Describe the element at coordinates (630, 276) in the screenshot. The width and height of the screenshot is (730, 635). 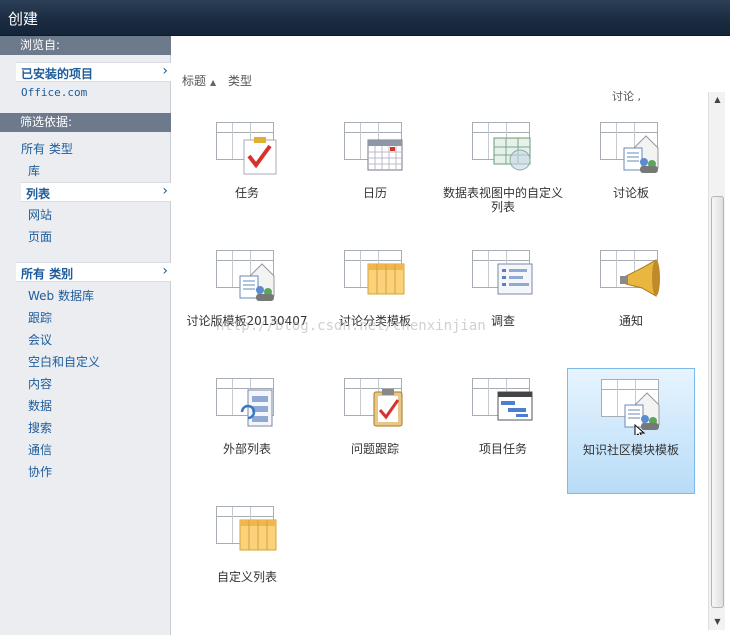
I see `announcement-megaphone-icon` at that location.